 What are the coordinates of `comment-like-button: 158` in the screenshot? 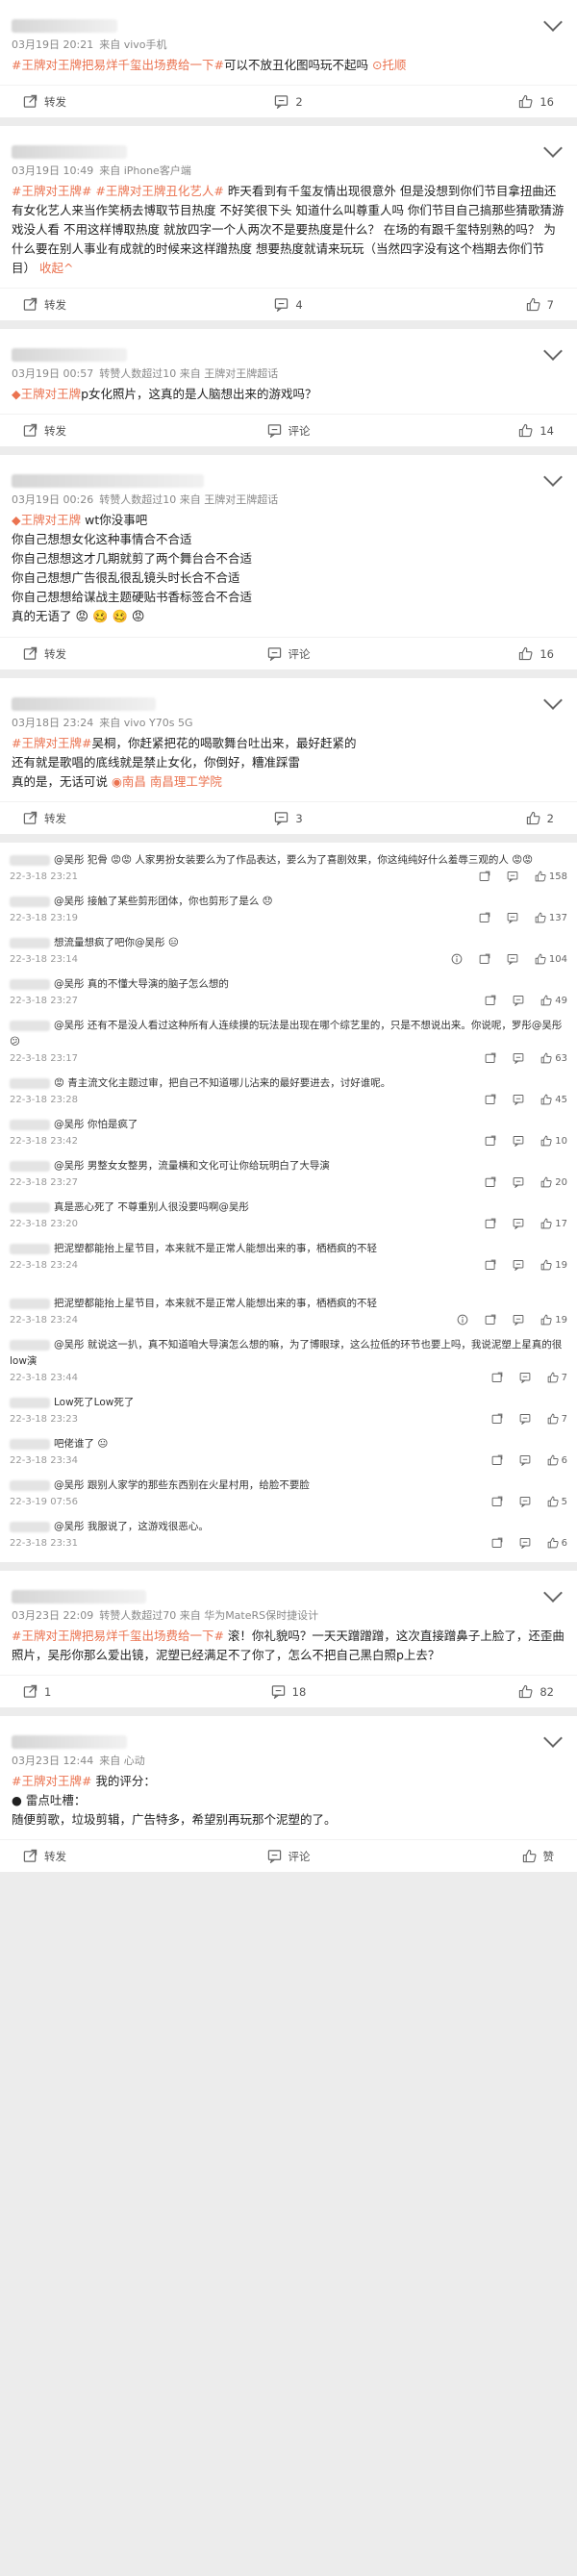 It's located at (551, 876).